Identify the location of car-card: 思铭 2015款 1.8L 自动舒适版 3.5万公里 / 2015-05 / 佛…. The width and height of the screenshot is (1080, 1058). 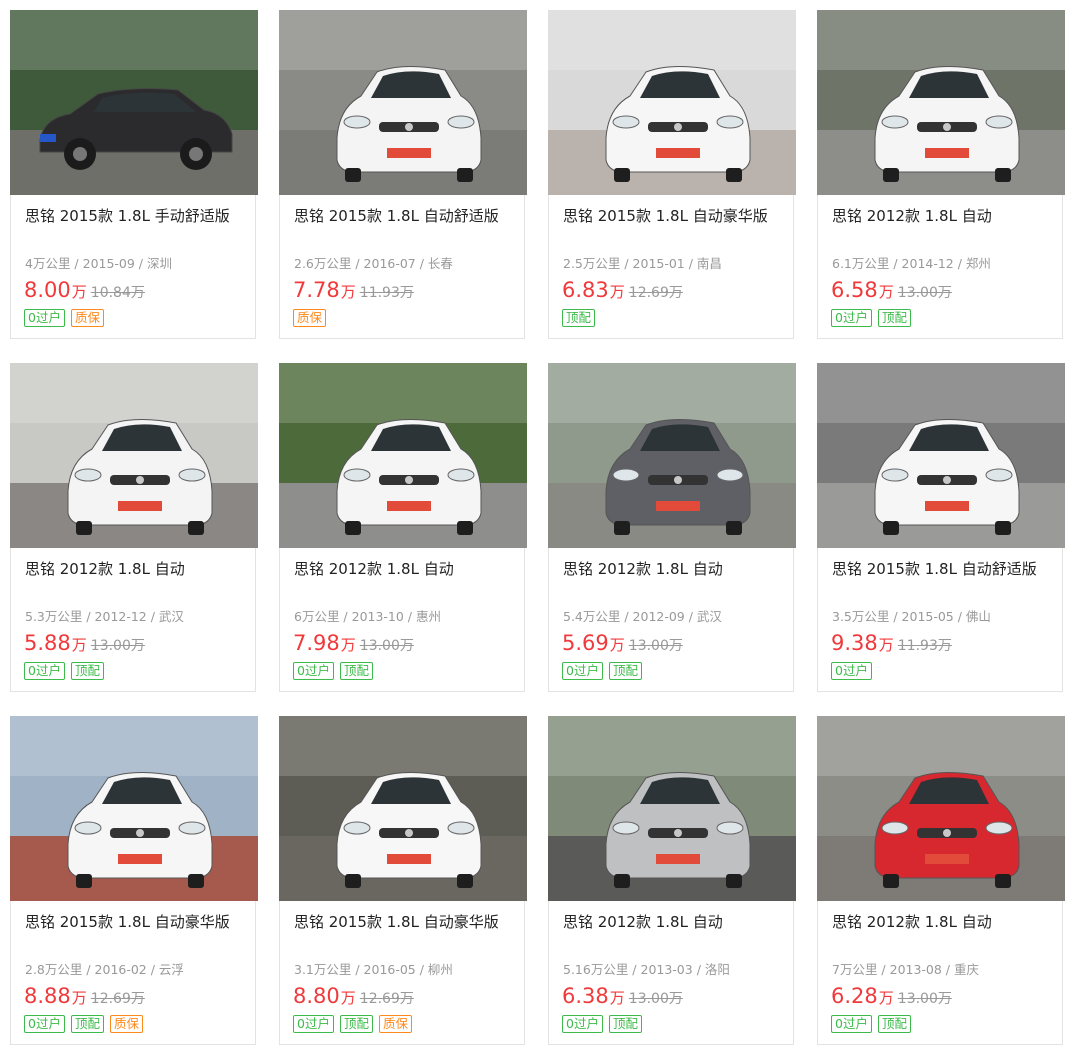
(941, 527).